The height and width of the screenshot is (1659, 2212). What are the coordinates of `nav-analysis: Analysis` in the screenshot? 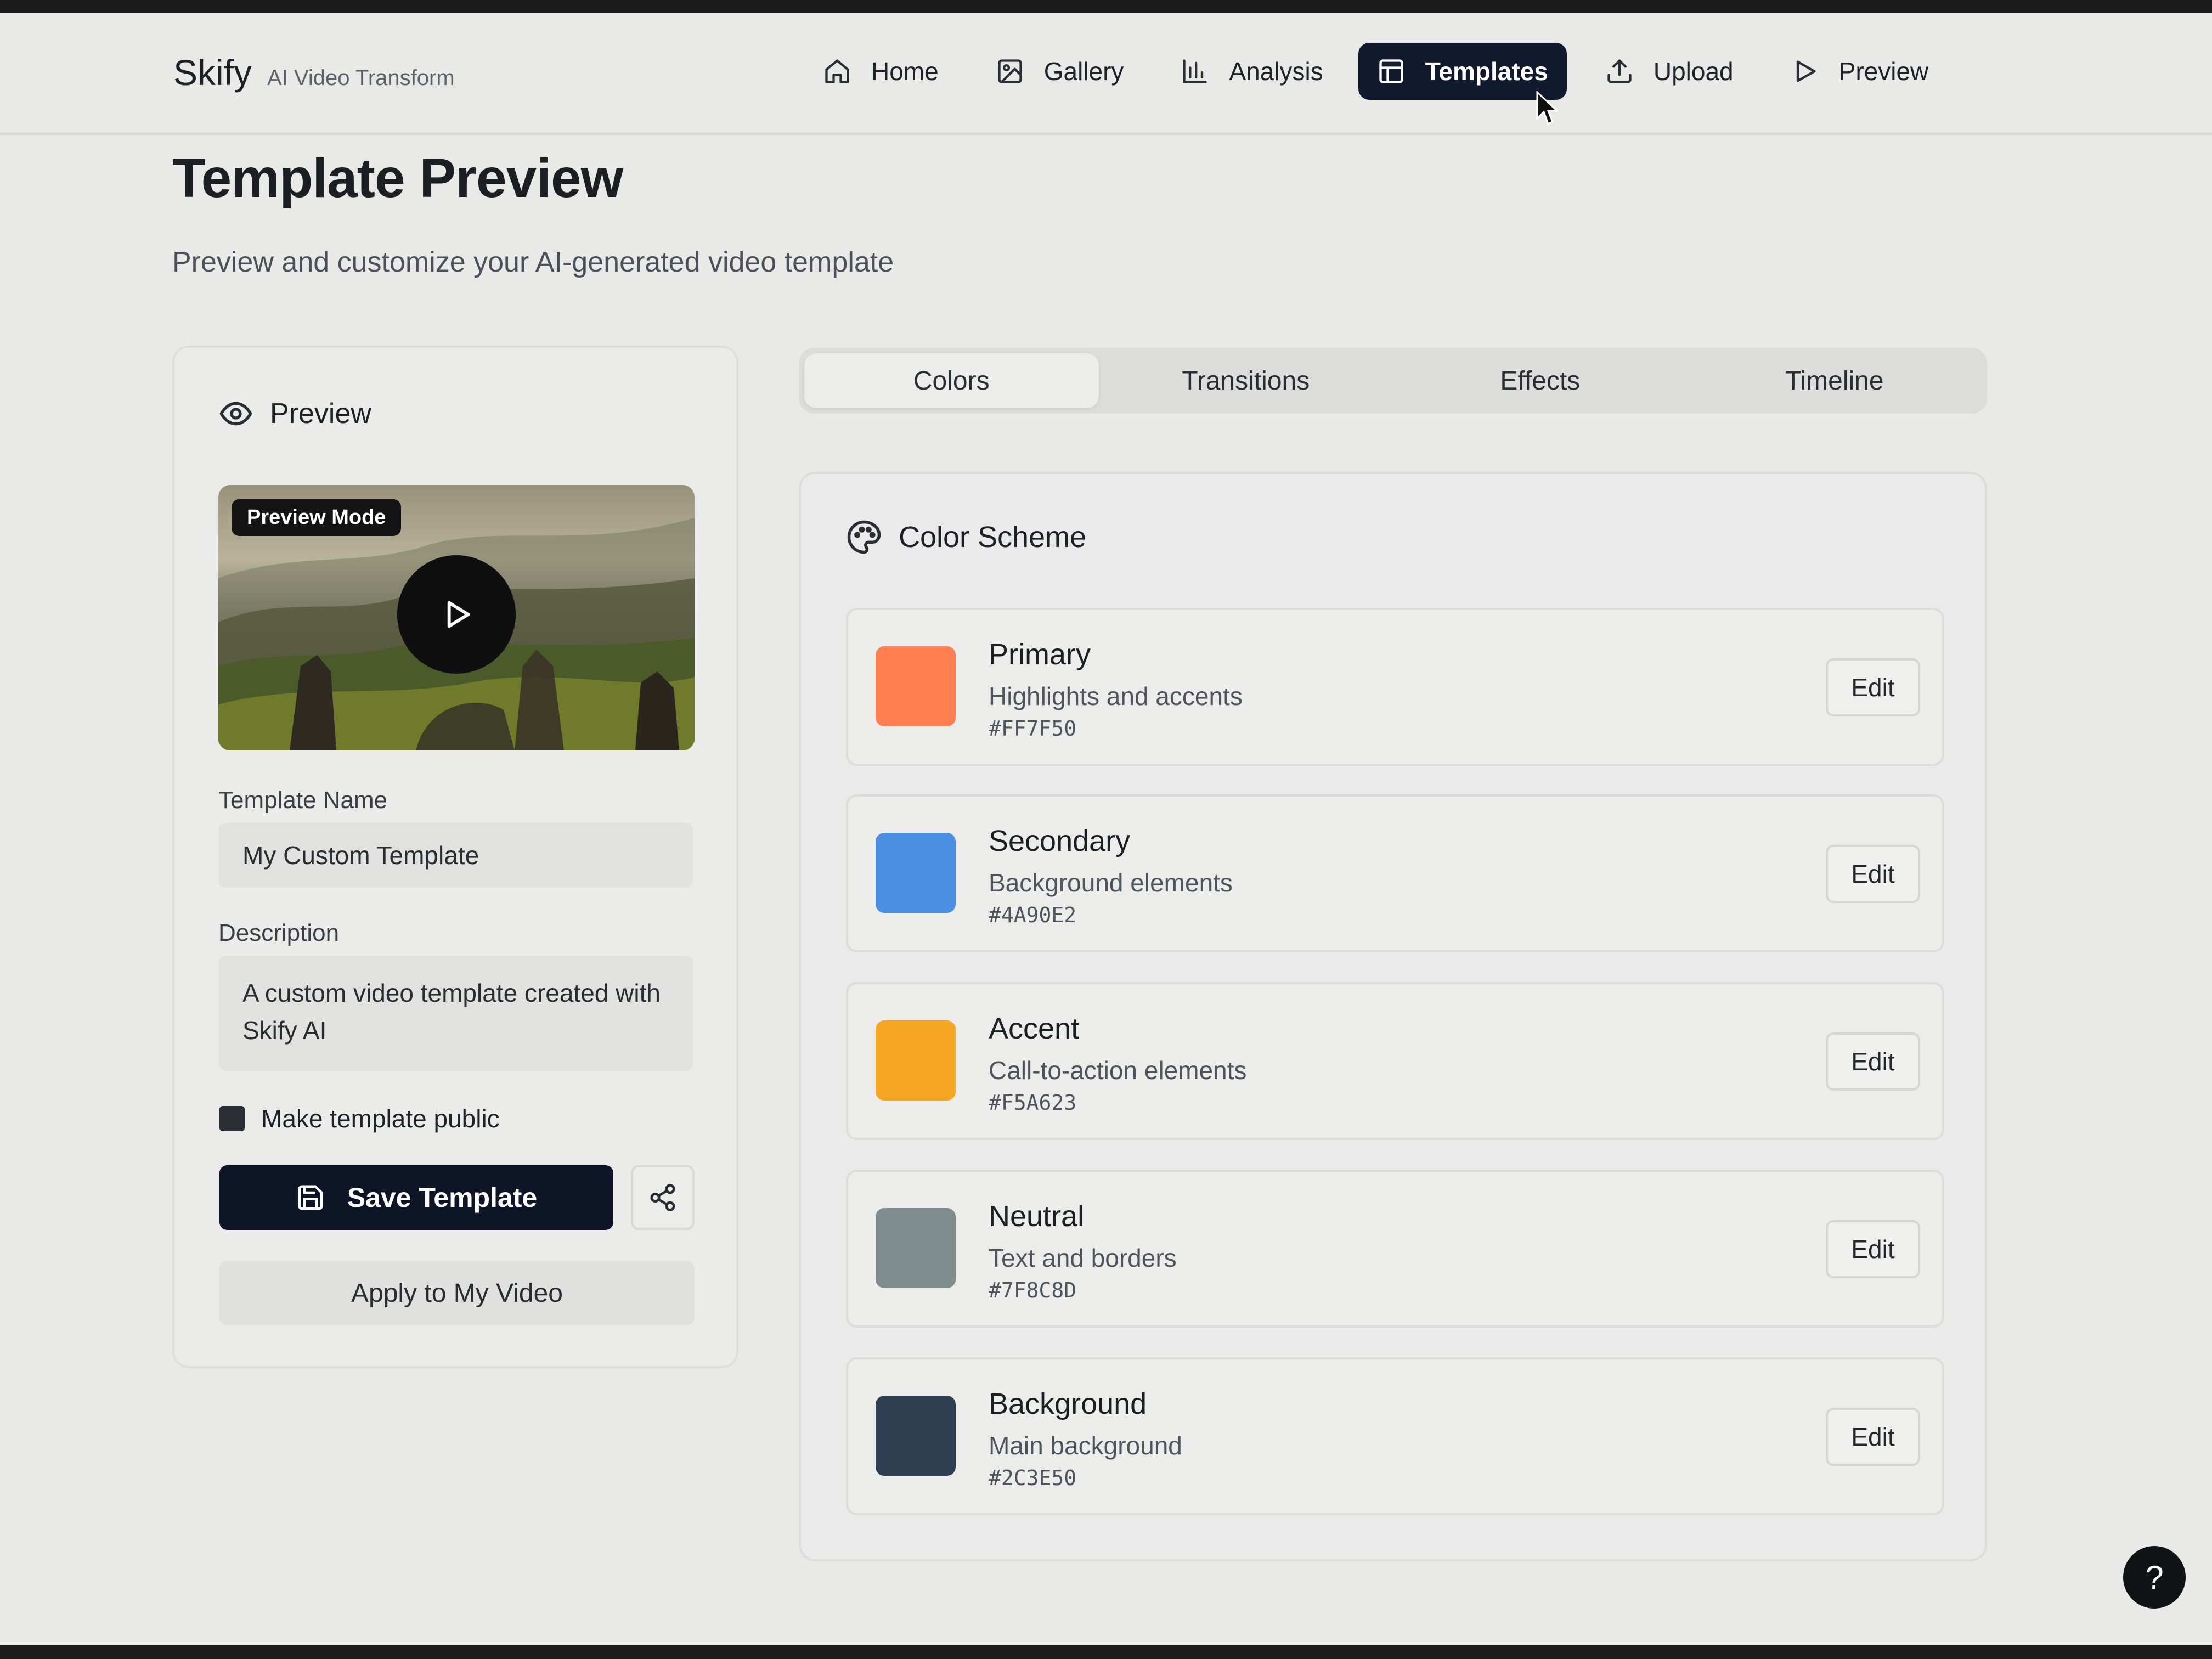 It's located at (1252, 71).